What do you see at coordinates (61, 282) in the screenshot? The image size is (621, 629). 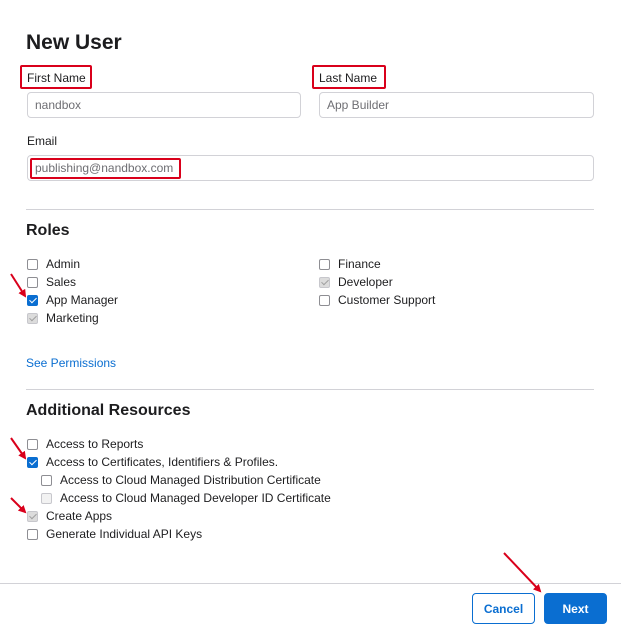 I see `role-sales-label: Sales` at bounding box center [61, 282].